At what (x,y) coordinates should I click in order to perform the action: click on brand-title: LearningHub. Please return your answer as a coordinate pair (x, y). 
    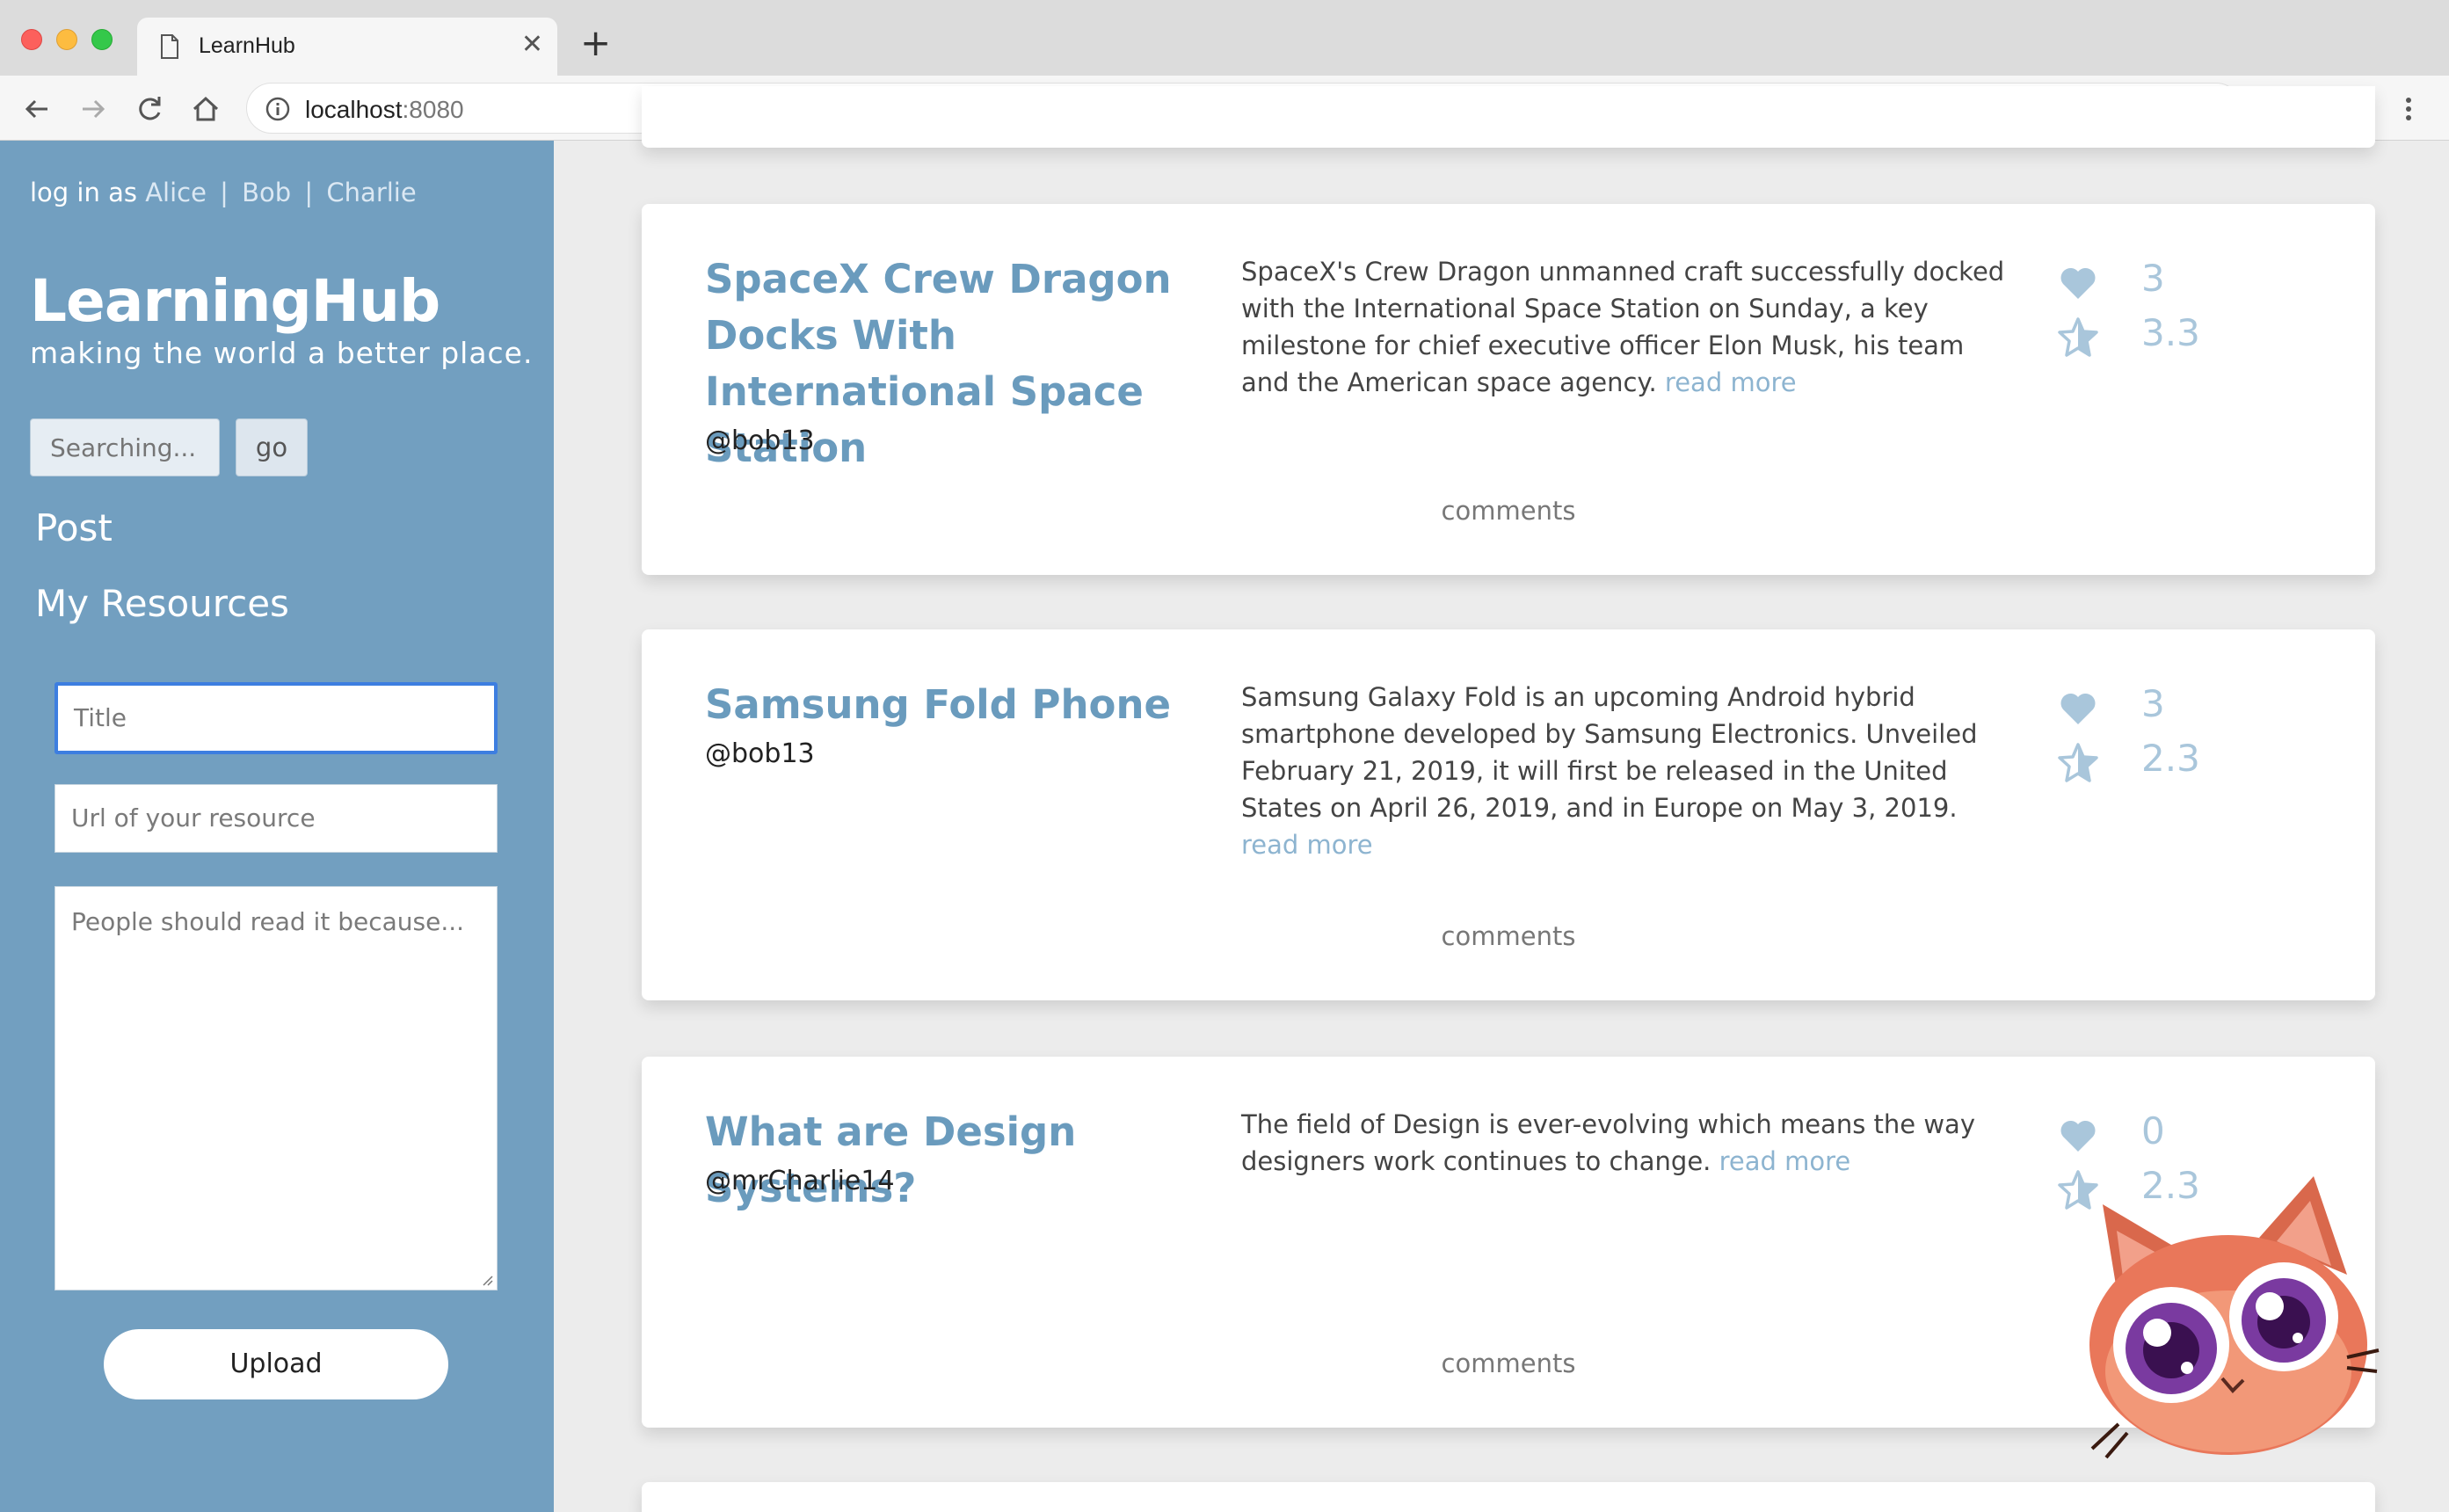
    Looking at the image, I should click on (235, 301).